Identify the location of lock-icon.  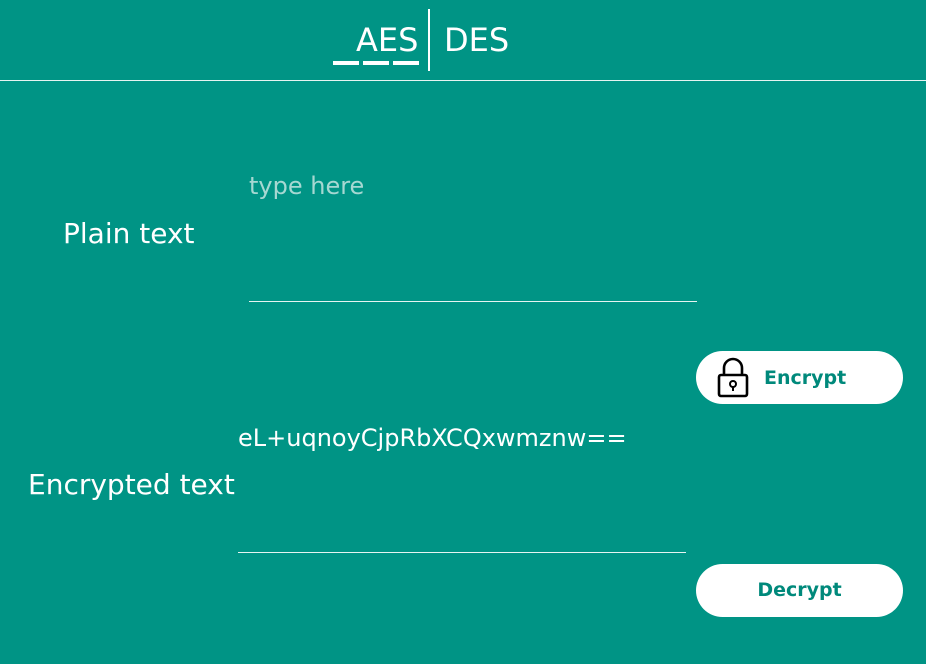
(733, 377).